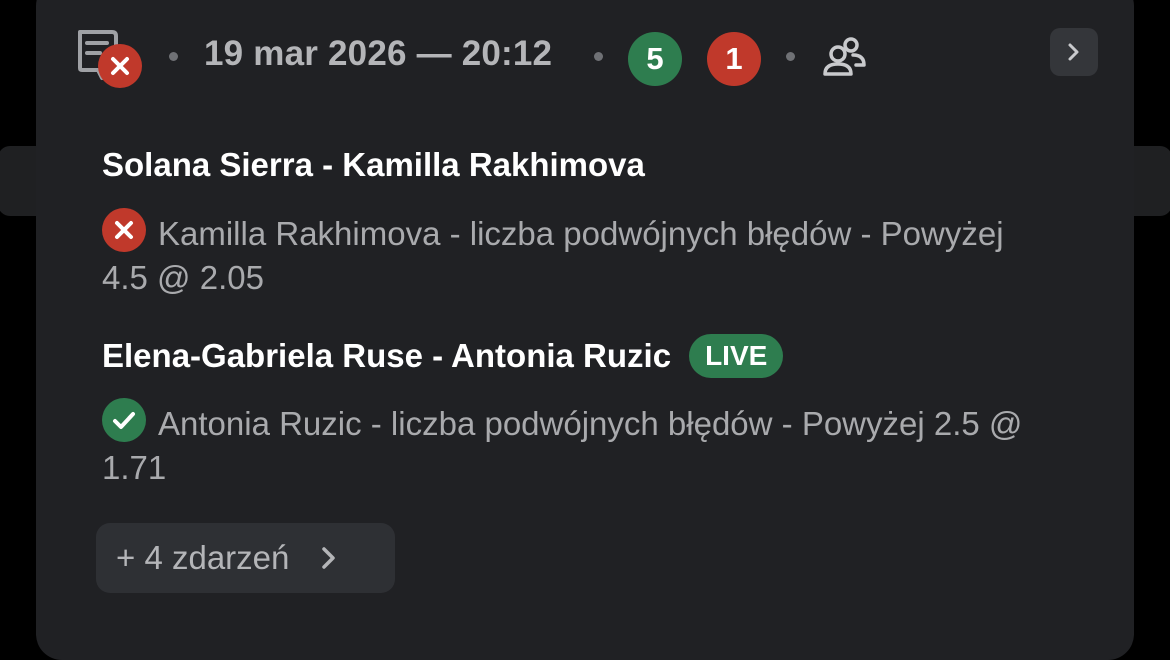  I want to click on next-button, so click(1074, 52).